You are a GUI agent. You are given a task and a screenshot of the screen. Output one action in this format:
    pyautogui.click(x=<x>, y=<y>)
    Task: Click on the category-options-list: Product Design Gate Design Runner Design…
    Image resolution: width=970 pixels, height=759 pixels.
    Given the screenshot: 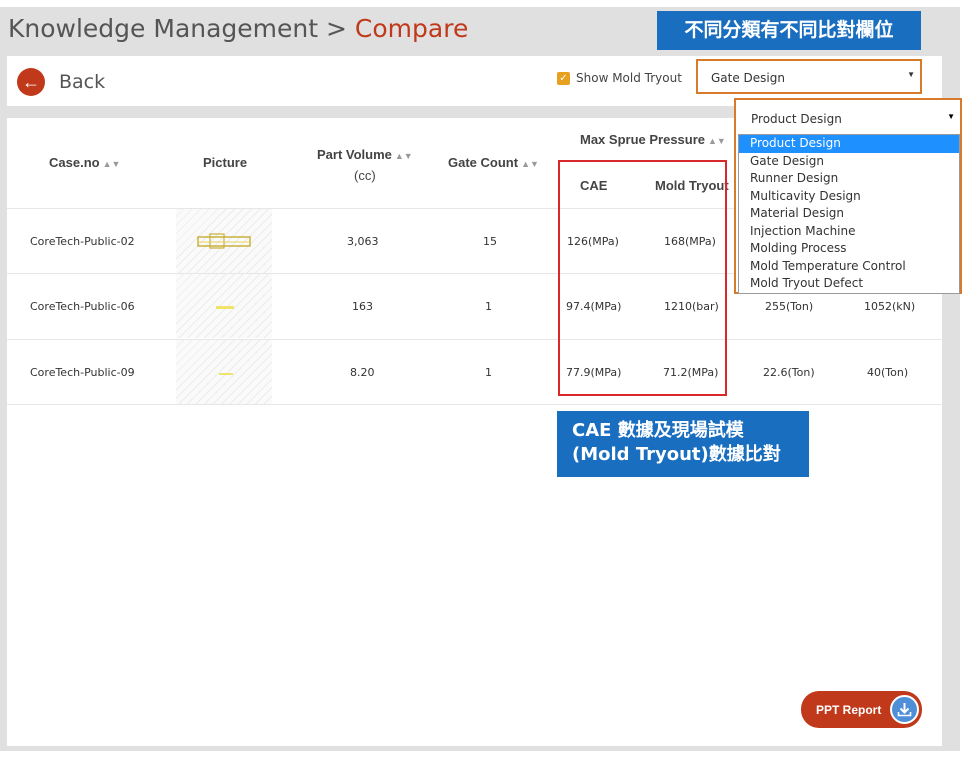 What is the action you would take?
    pyautogui.click(x=849, y=214)
    